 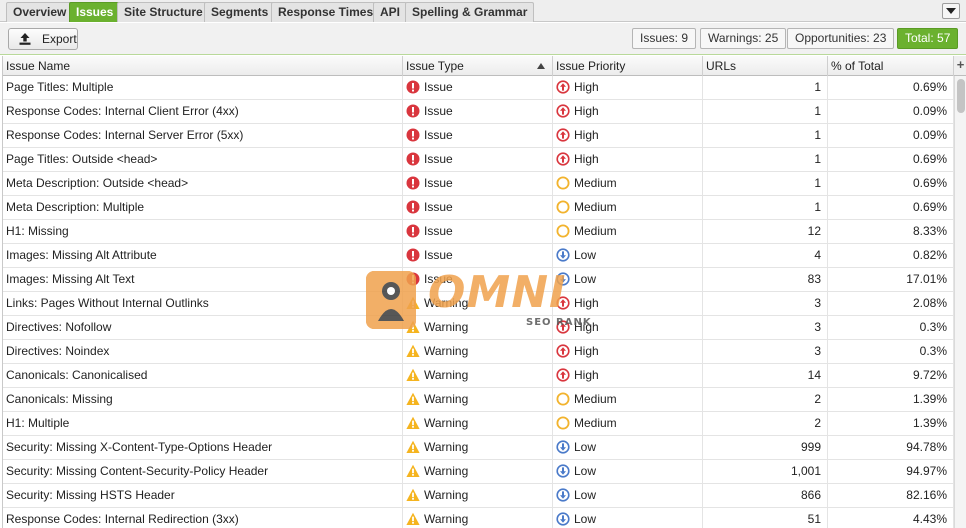 What do you see at coordinates (43, 39) in the screenshot?
I see `export-button: Export` at bounding box center [43, 39].